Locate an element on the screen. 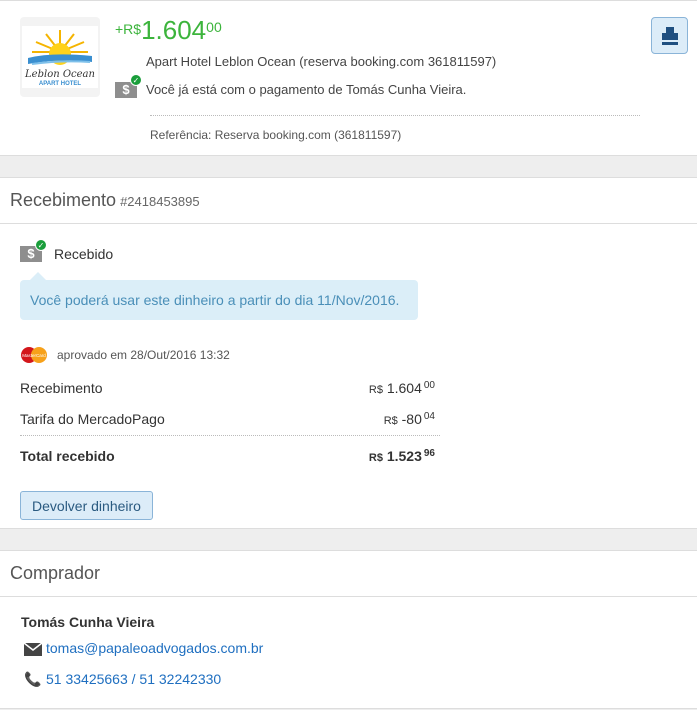 Image resolution: width=697 pixels, height=710 pixels. buyer-header: Comprador is located at coordinates (348, 574).